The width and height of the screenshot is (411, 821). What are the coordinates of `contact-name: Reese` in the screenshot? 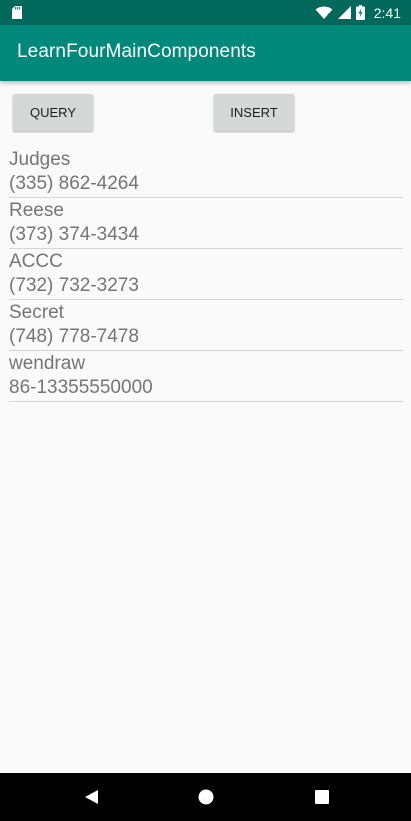 It's located at (36, 210).